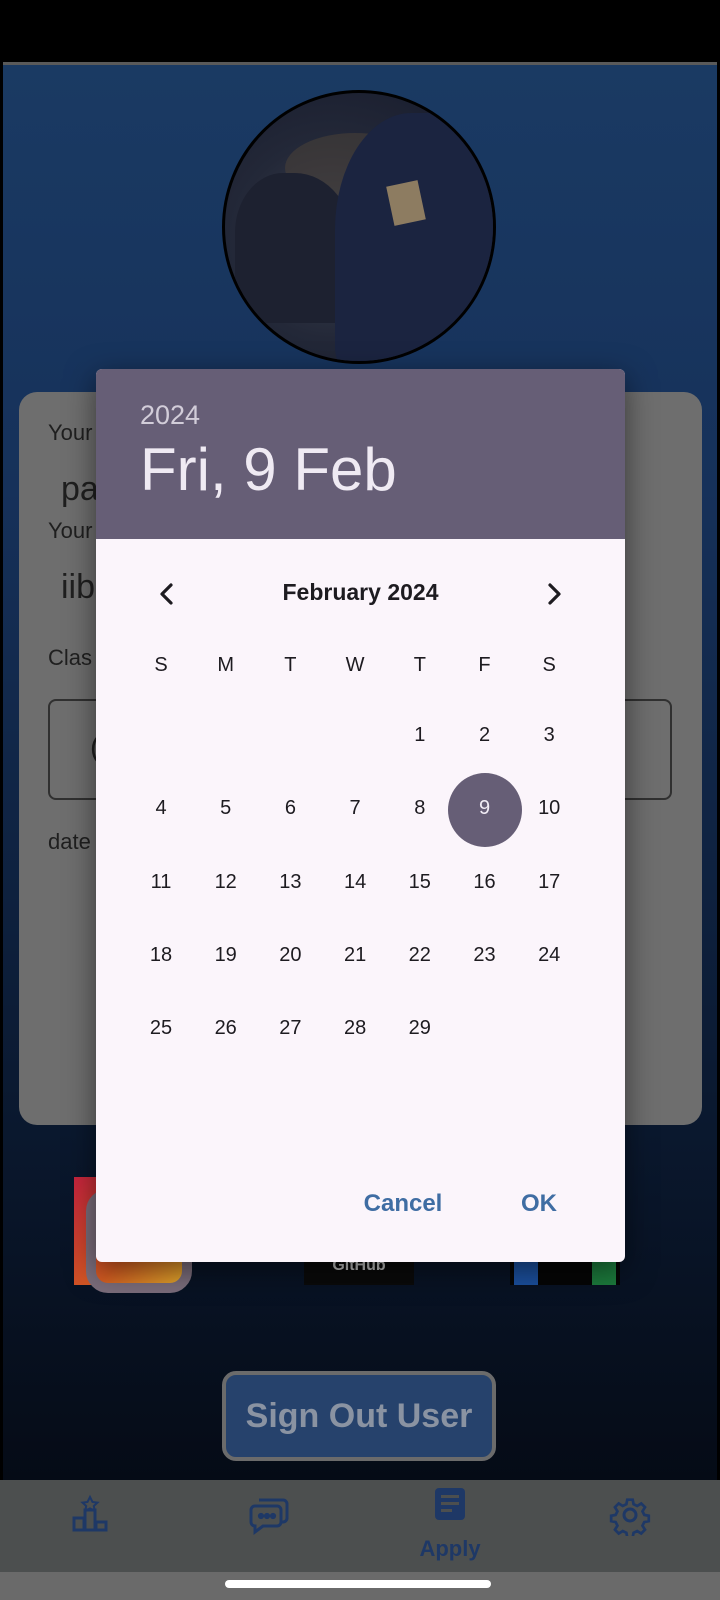  I want to click on month-navigation: February 2024, so click(360, 594).